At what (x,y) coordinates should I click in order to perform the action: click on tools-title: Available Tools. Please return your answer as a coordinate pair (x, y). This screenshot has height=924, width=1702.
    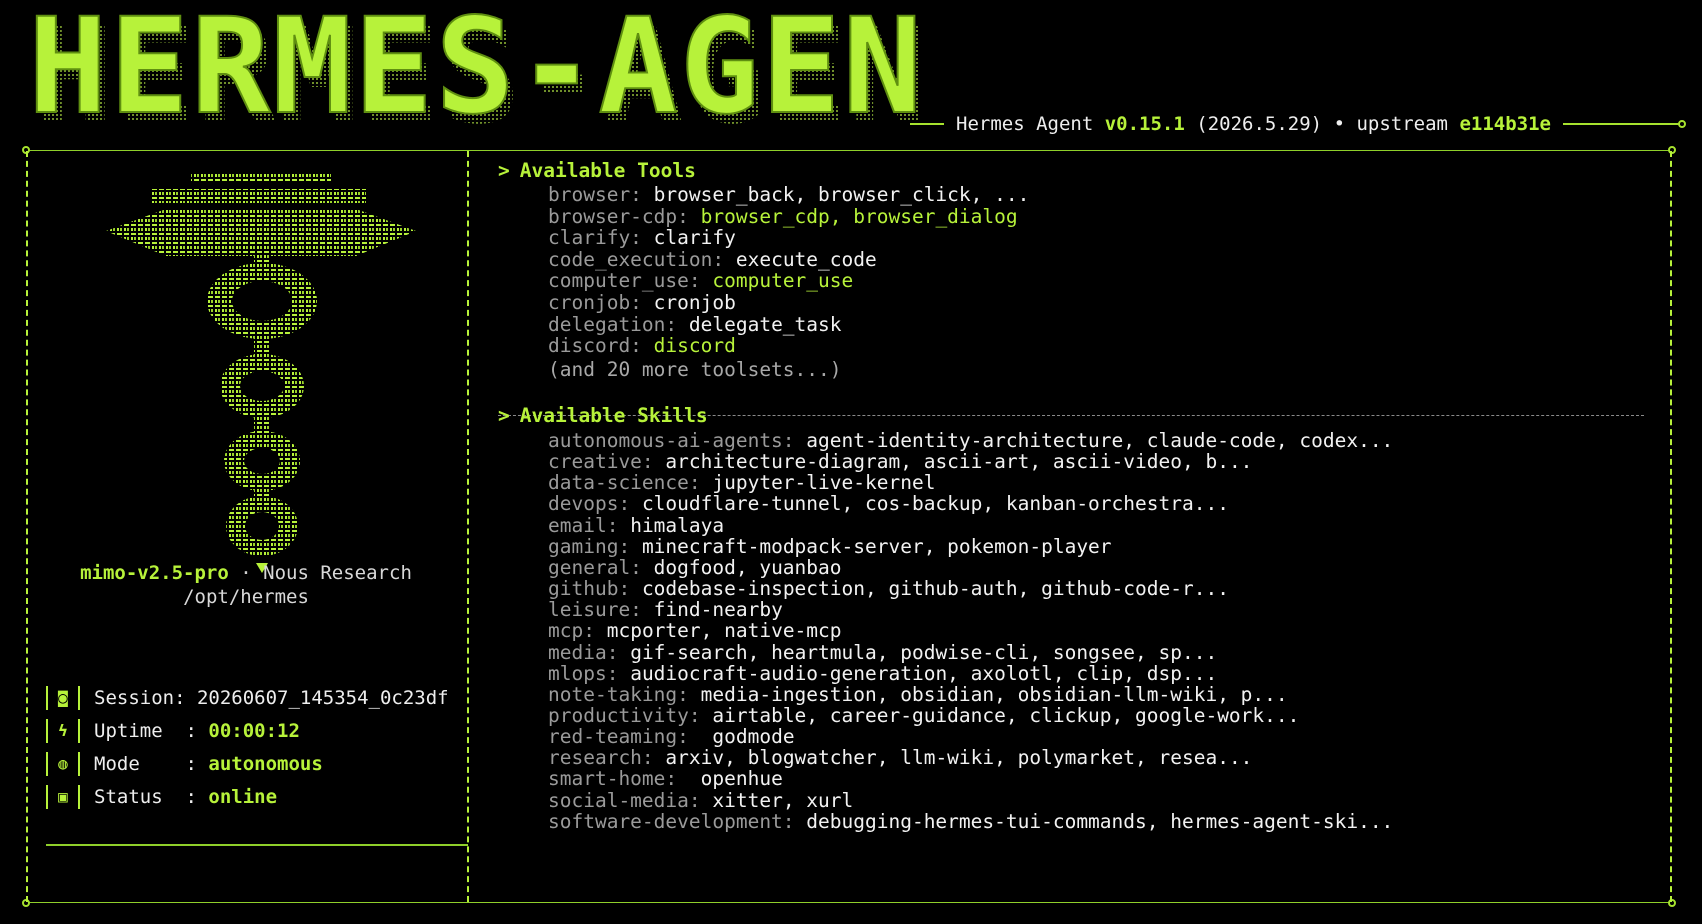
    Looking at the image, I should click on (607, 170).